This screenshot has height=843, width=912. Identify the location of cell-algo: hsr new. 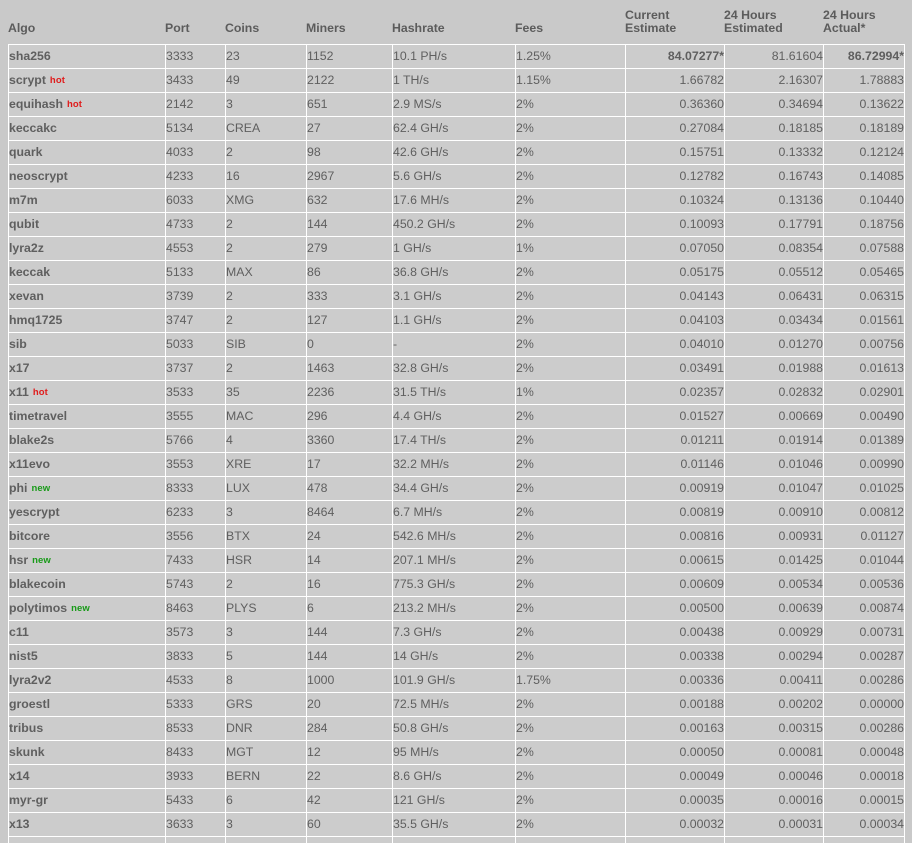
(86, 560).